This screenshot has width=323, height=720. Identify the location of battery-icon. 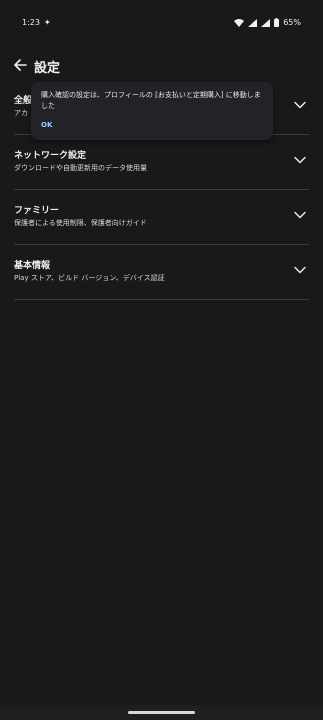
(277, 22).